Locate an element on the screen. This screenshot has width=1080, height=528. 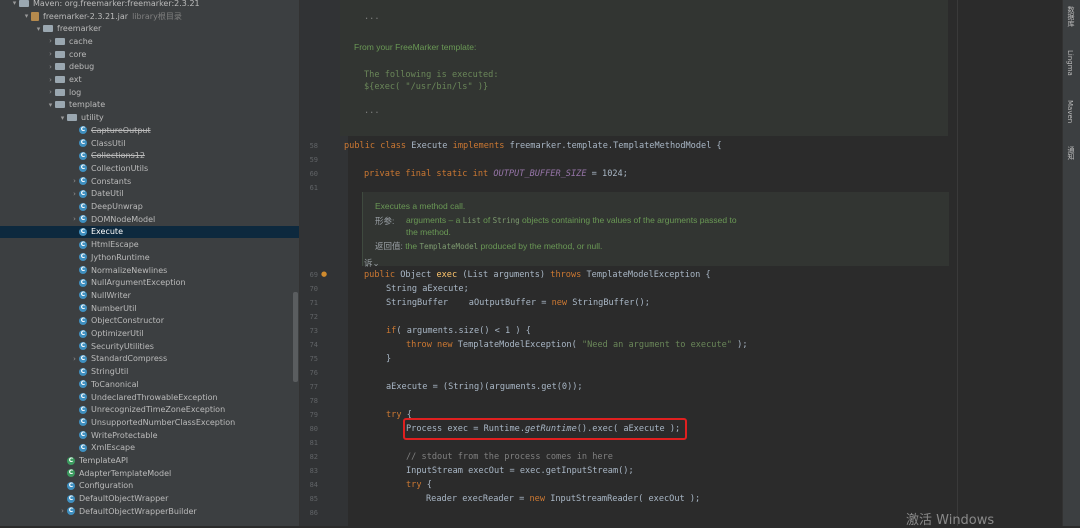
tree-item: C ObjectConstructor is located at coordinates (149, 321).